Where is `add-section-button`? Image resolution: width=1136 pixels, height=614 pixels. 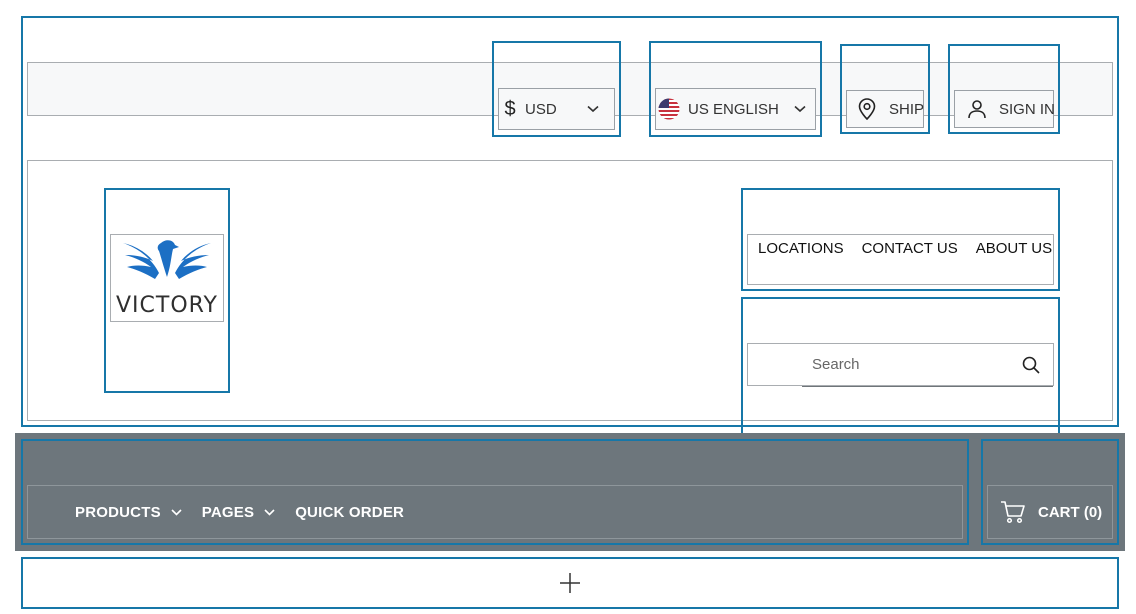
add-section-button is located at coordinates (570, 583).